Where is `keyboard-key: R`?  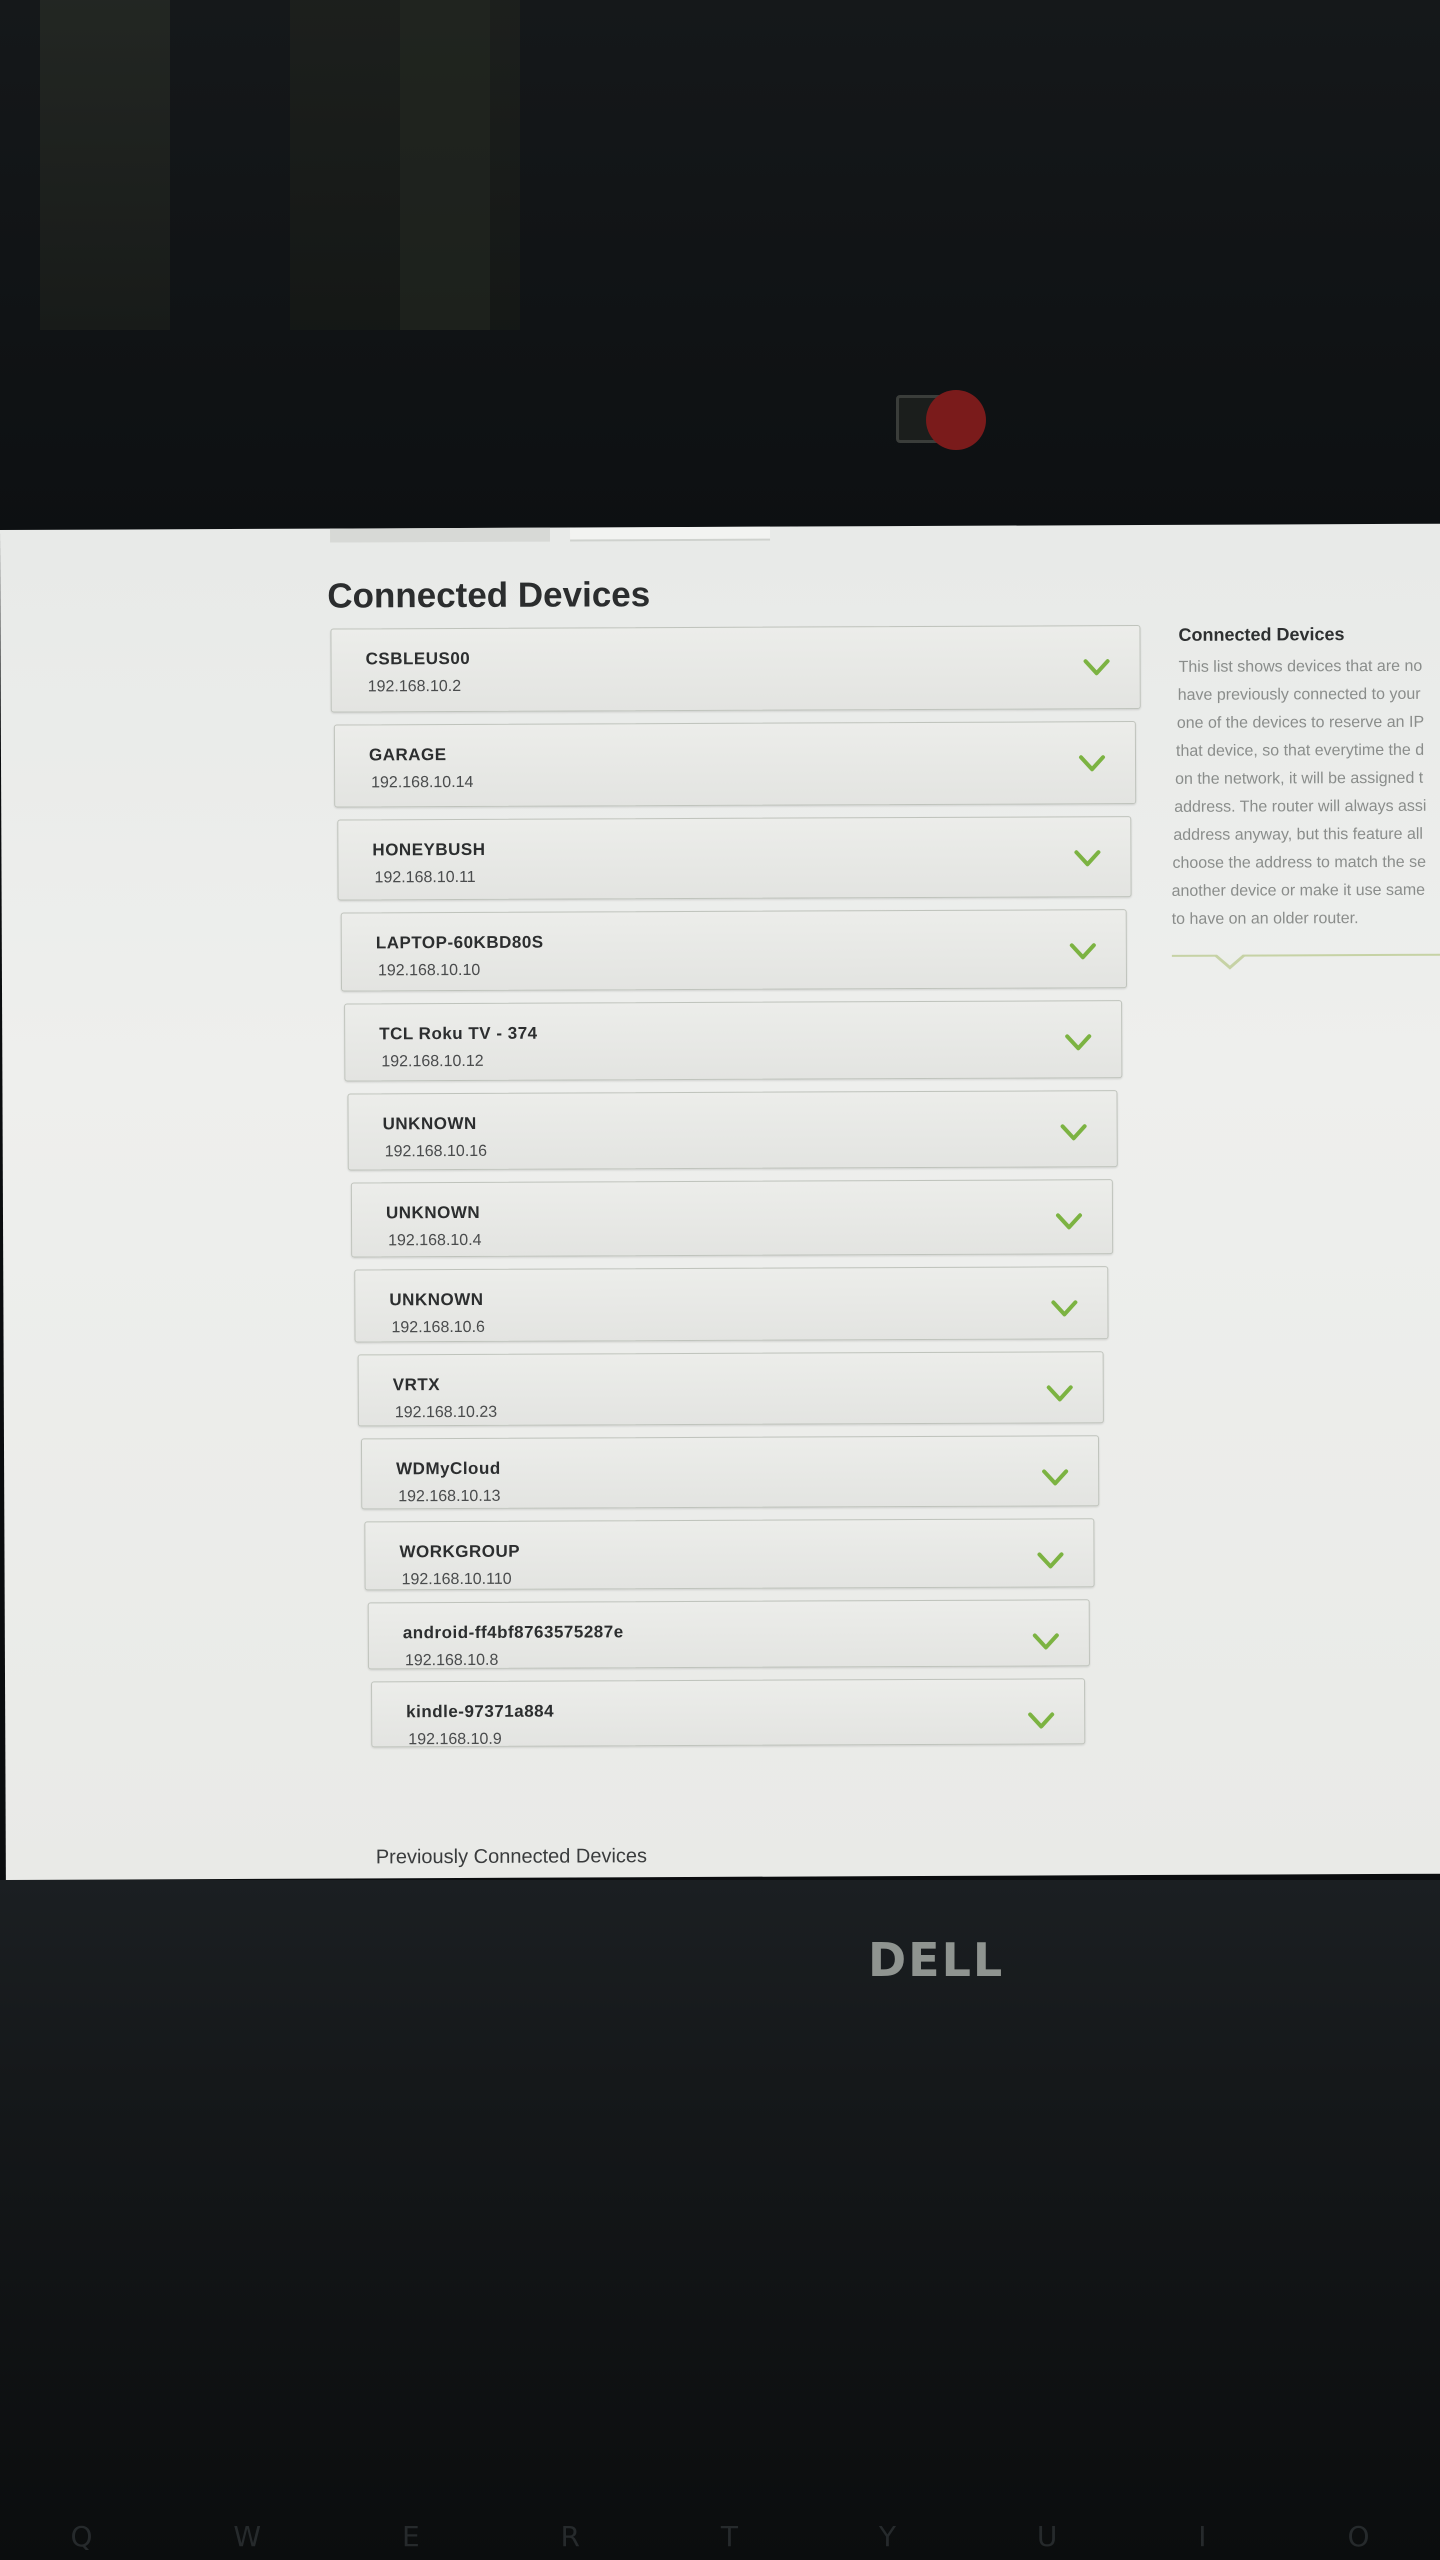
keyboard-key: R is located at coordinates (570, 2536).